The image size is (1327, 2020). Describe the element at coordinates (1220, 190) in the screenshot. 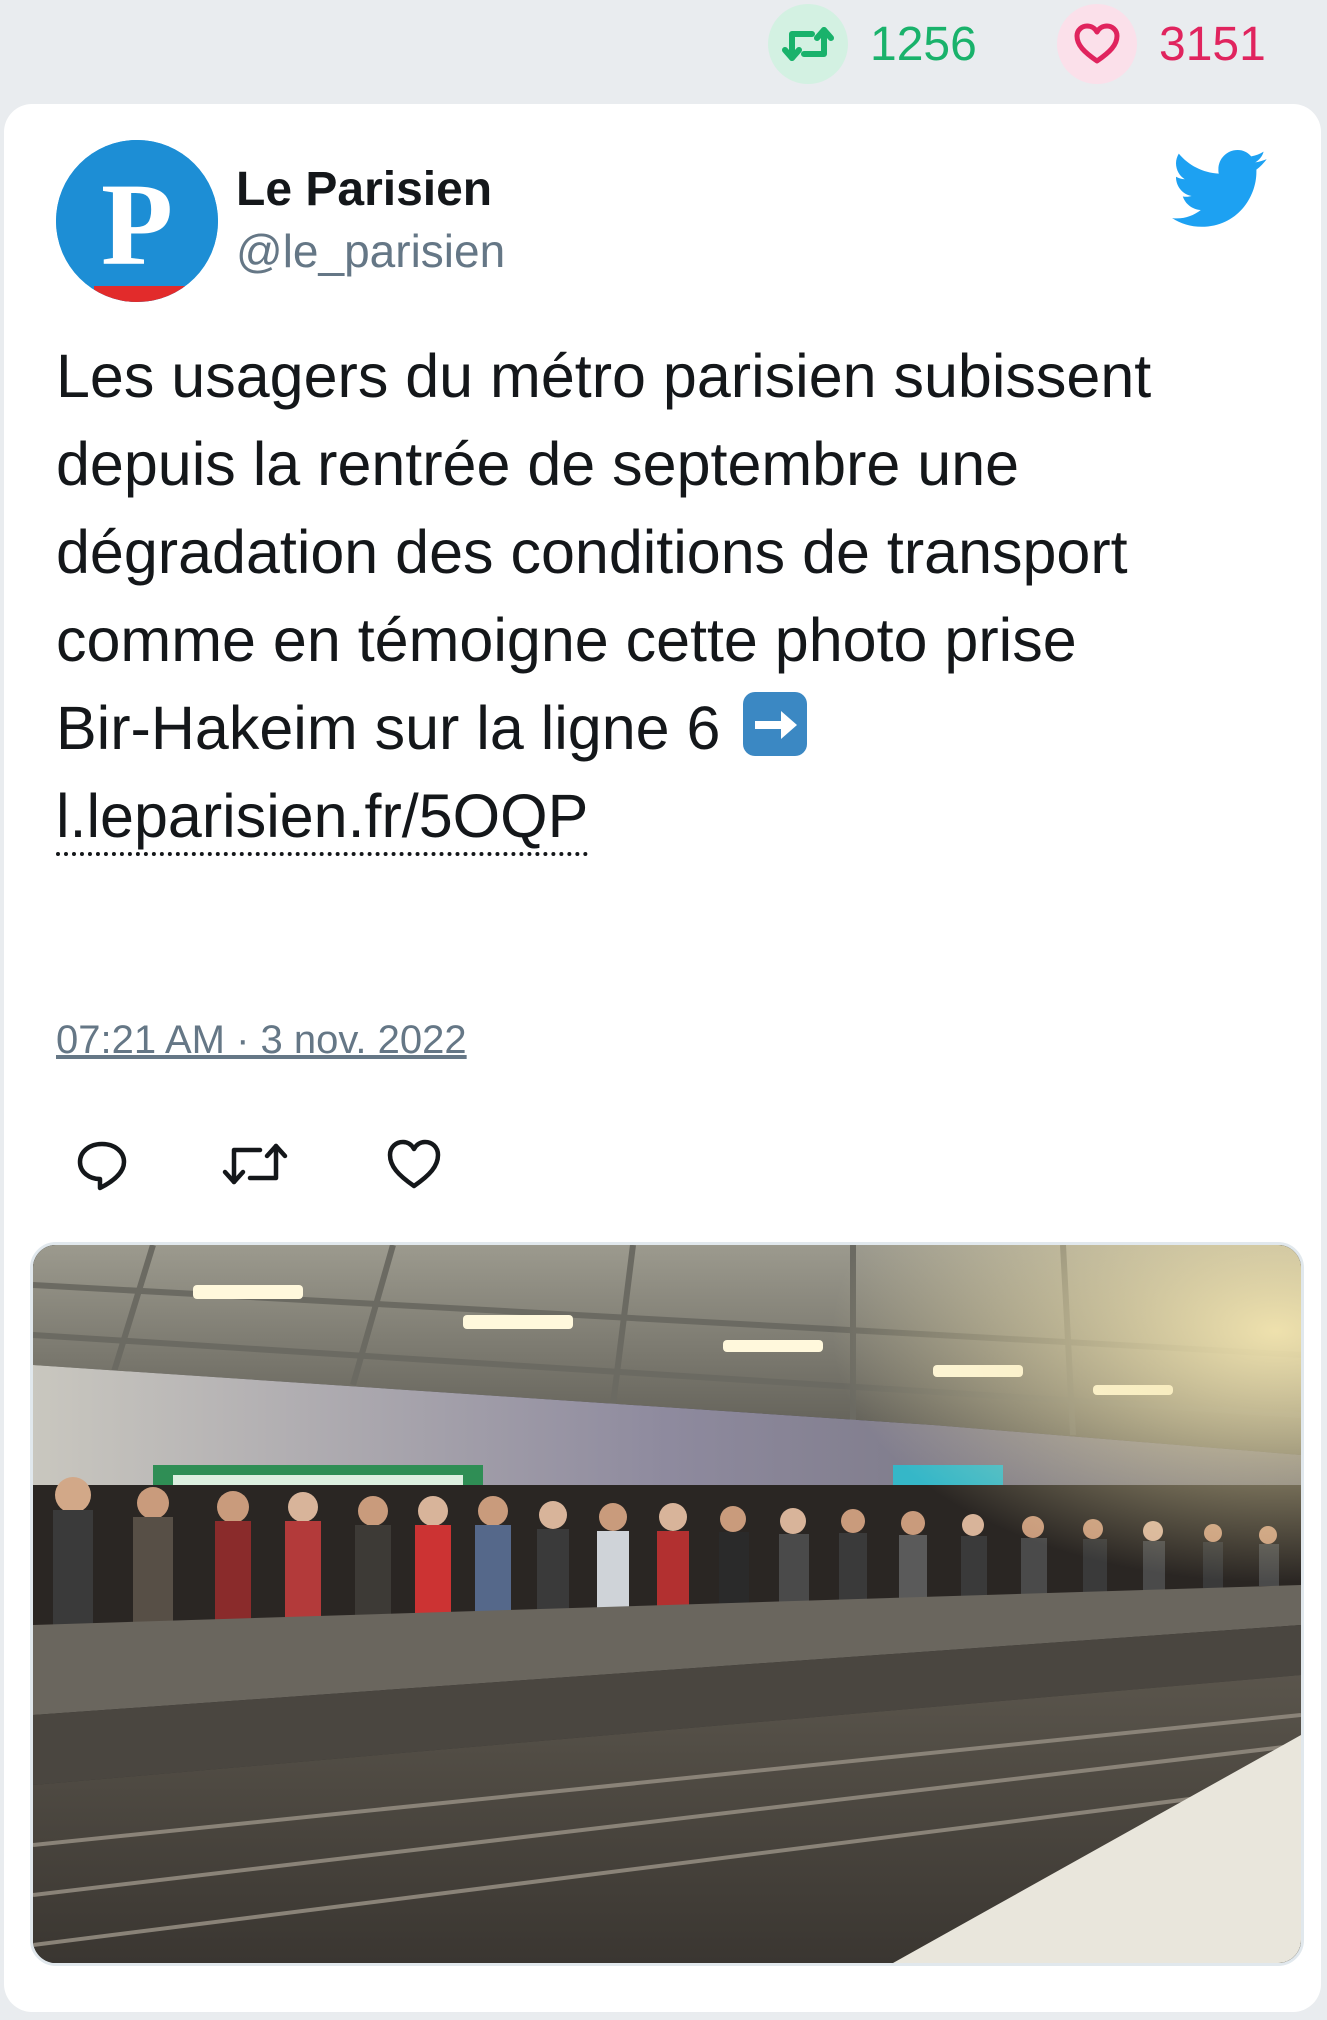

I see `twitter-bird-icon` at that location.